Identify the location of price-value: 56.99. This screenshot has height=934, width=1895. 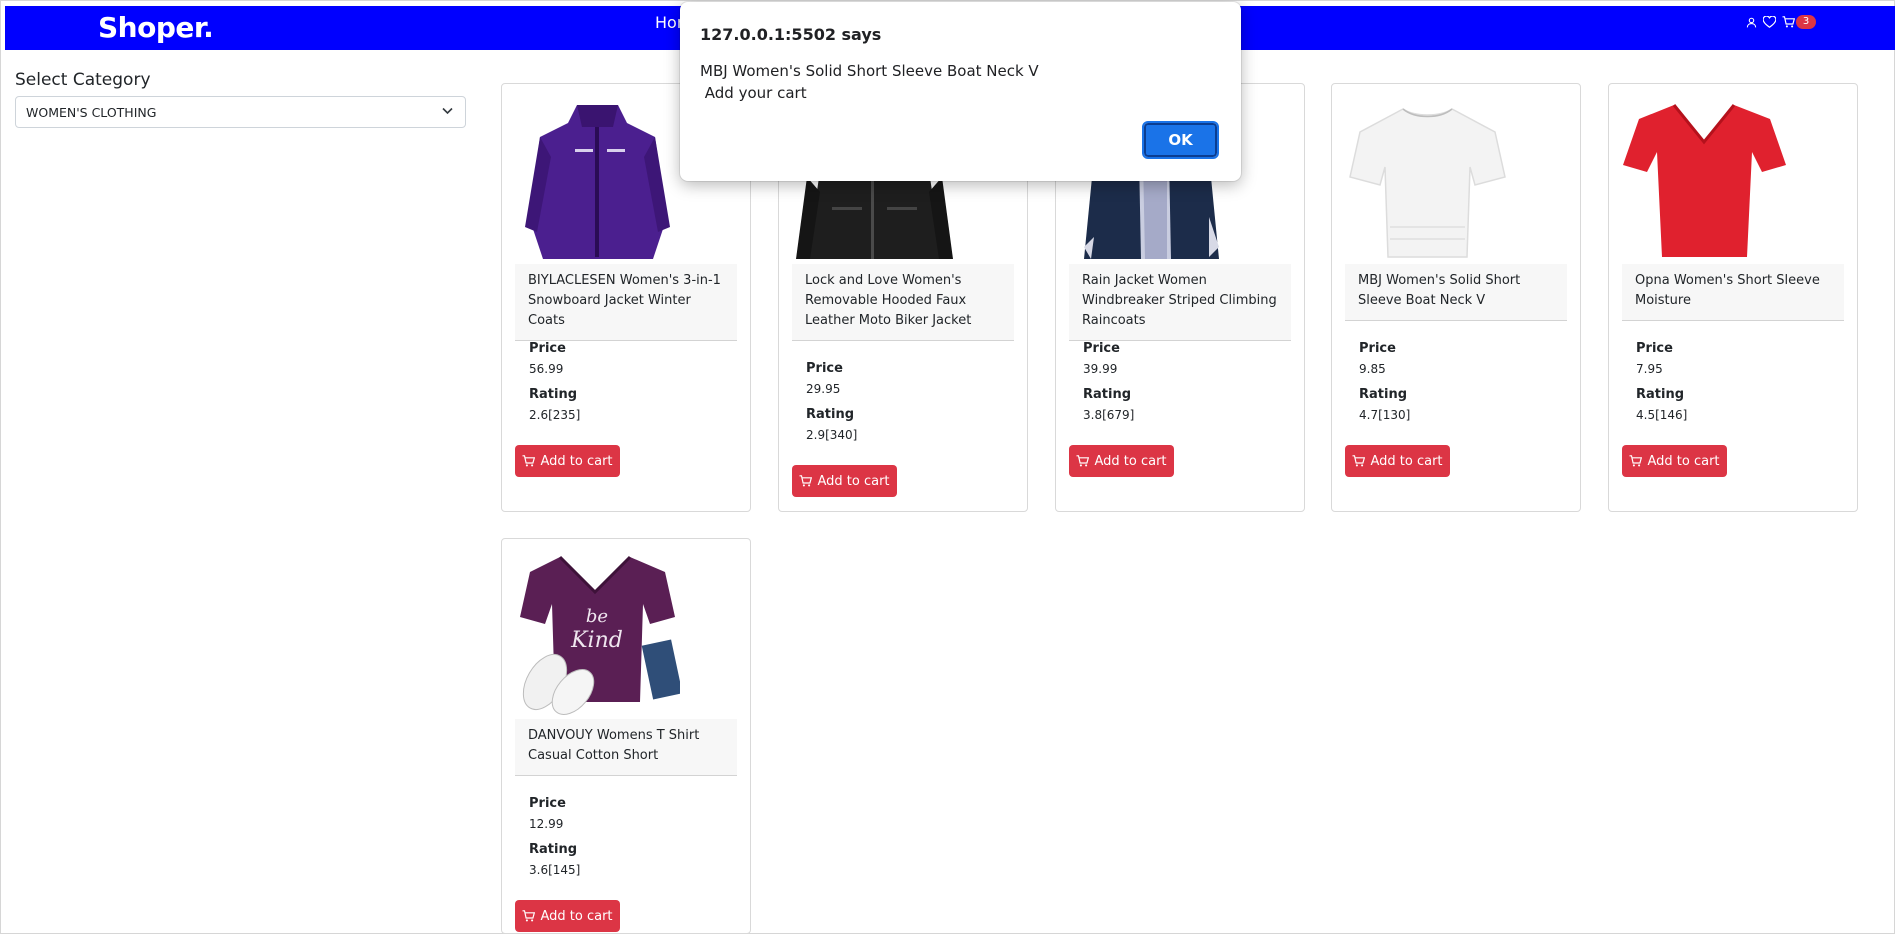
(546, 369).